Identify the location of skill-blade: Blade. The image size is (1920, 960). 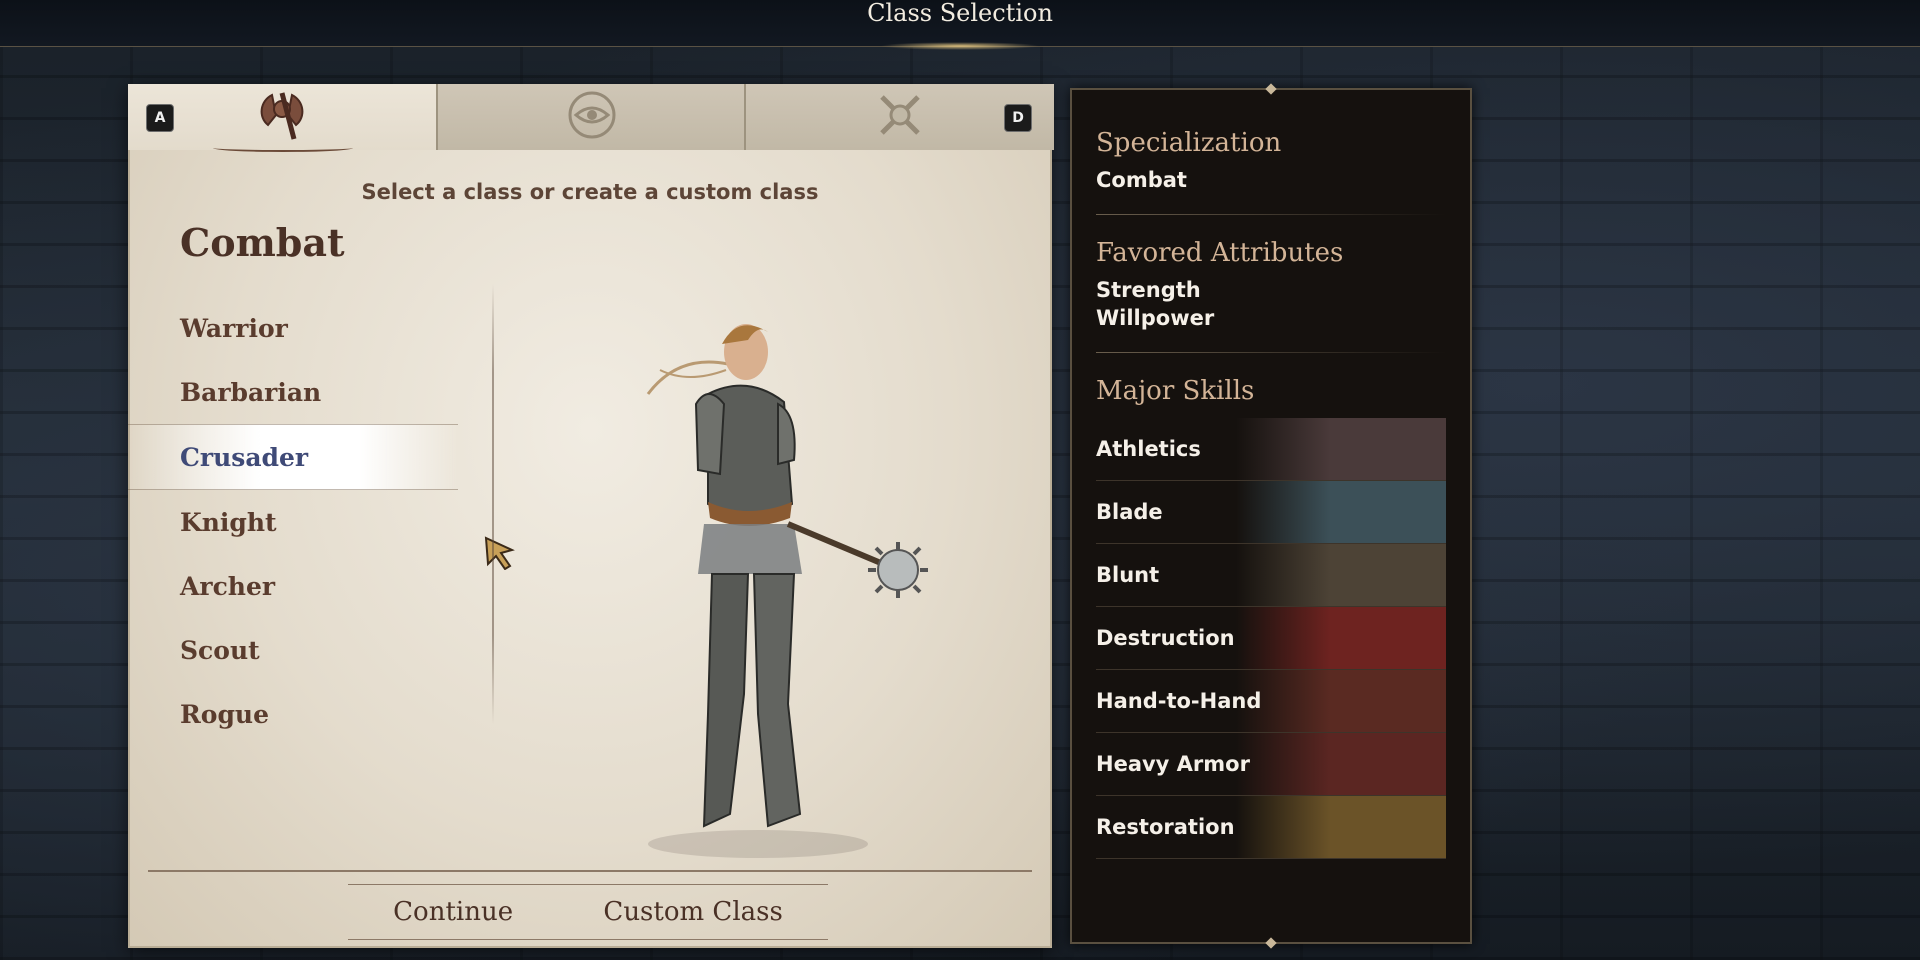
(1271, 512).